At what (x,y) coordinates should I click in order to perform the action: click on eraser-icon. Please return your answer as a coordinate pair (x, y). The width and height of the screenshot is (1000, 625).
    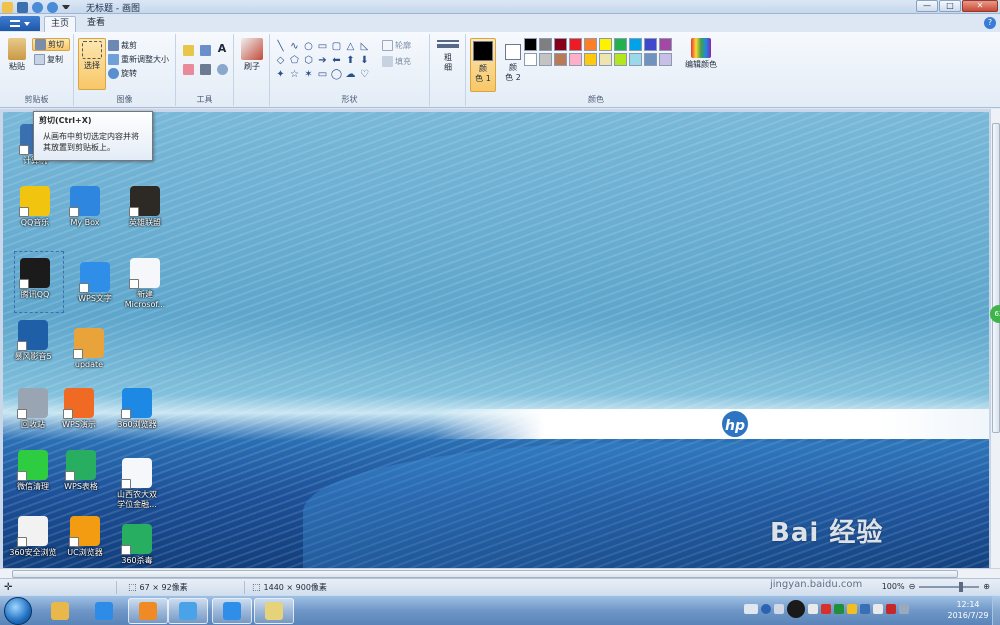
    Looking at the image, I should click on (188, 69).